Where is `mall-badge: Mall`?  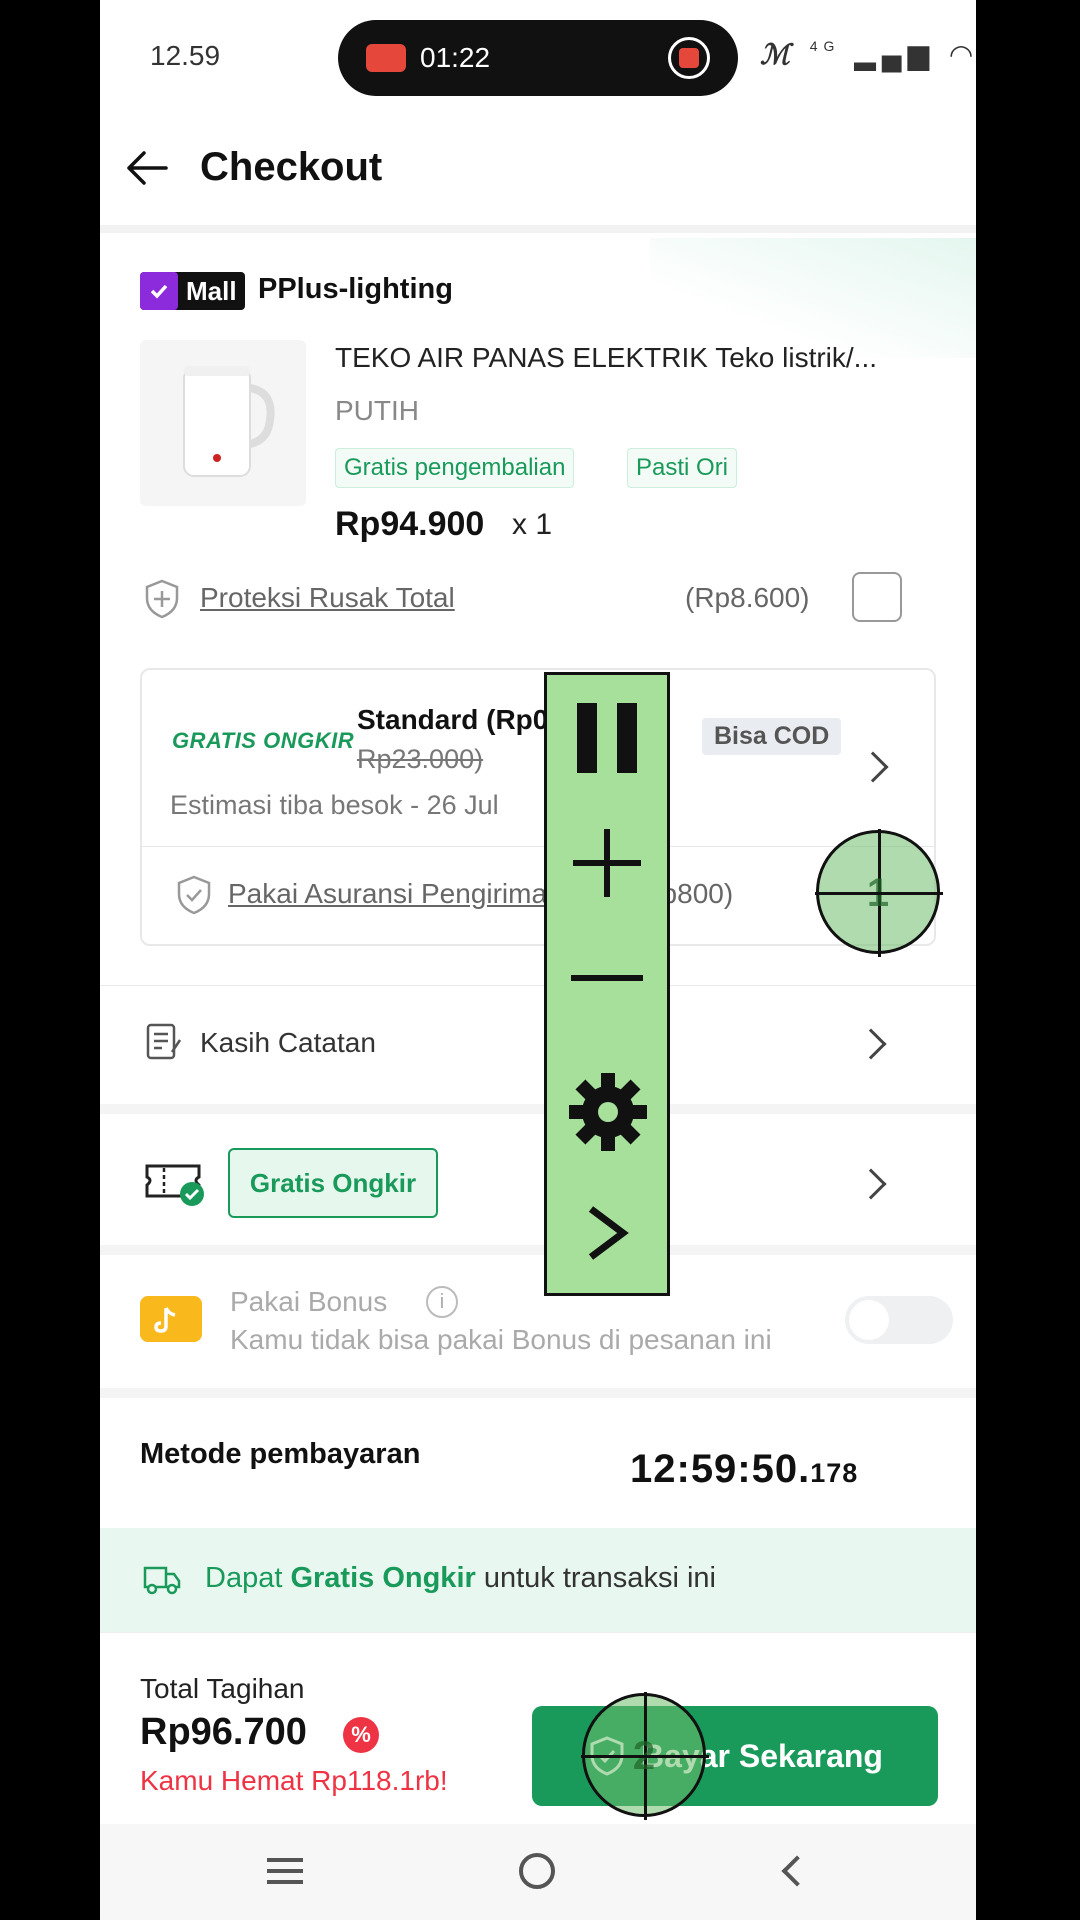
mall-badge: Mall is located at coordinates (192, 291).